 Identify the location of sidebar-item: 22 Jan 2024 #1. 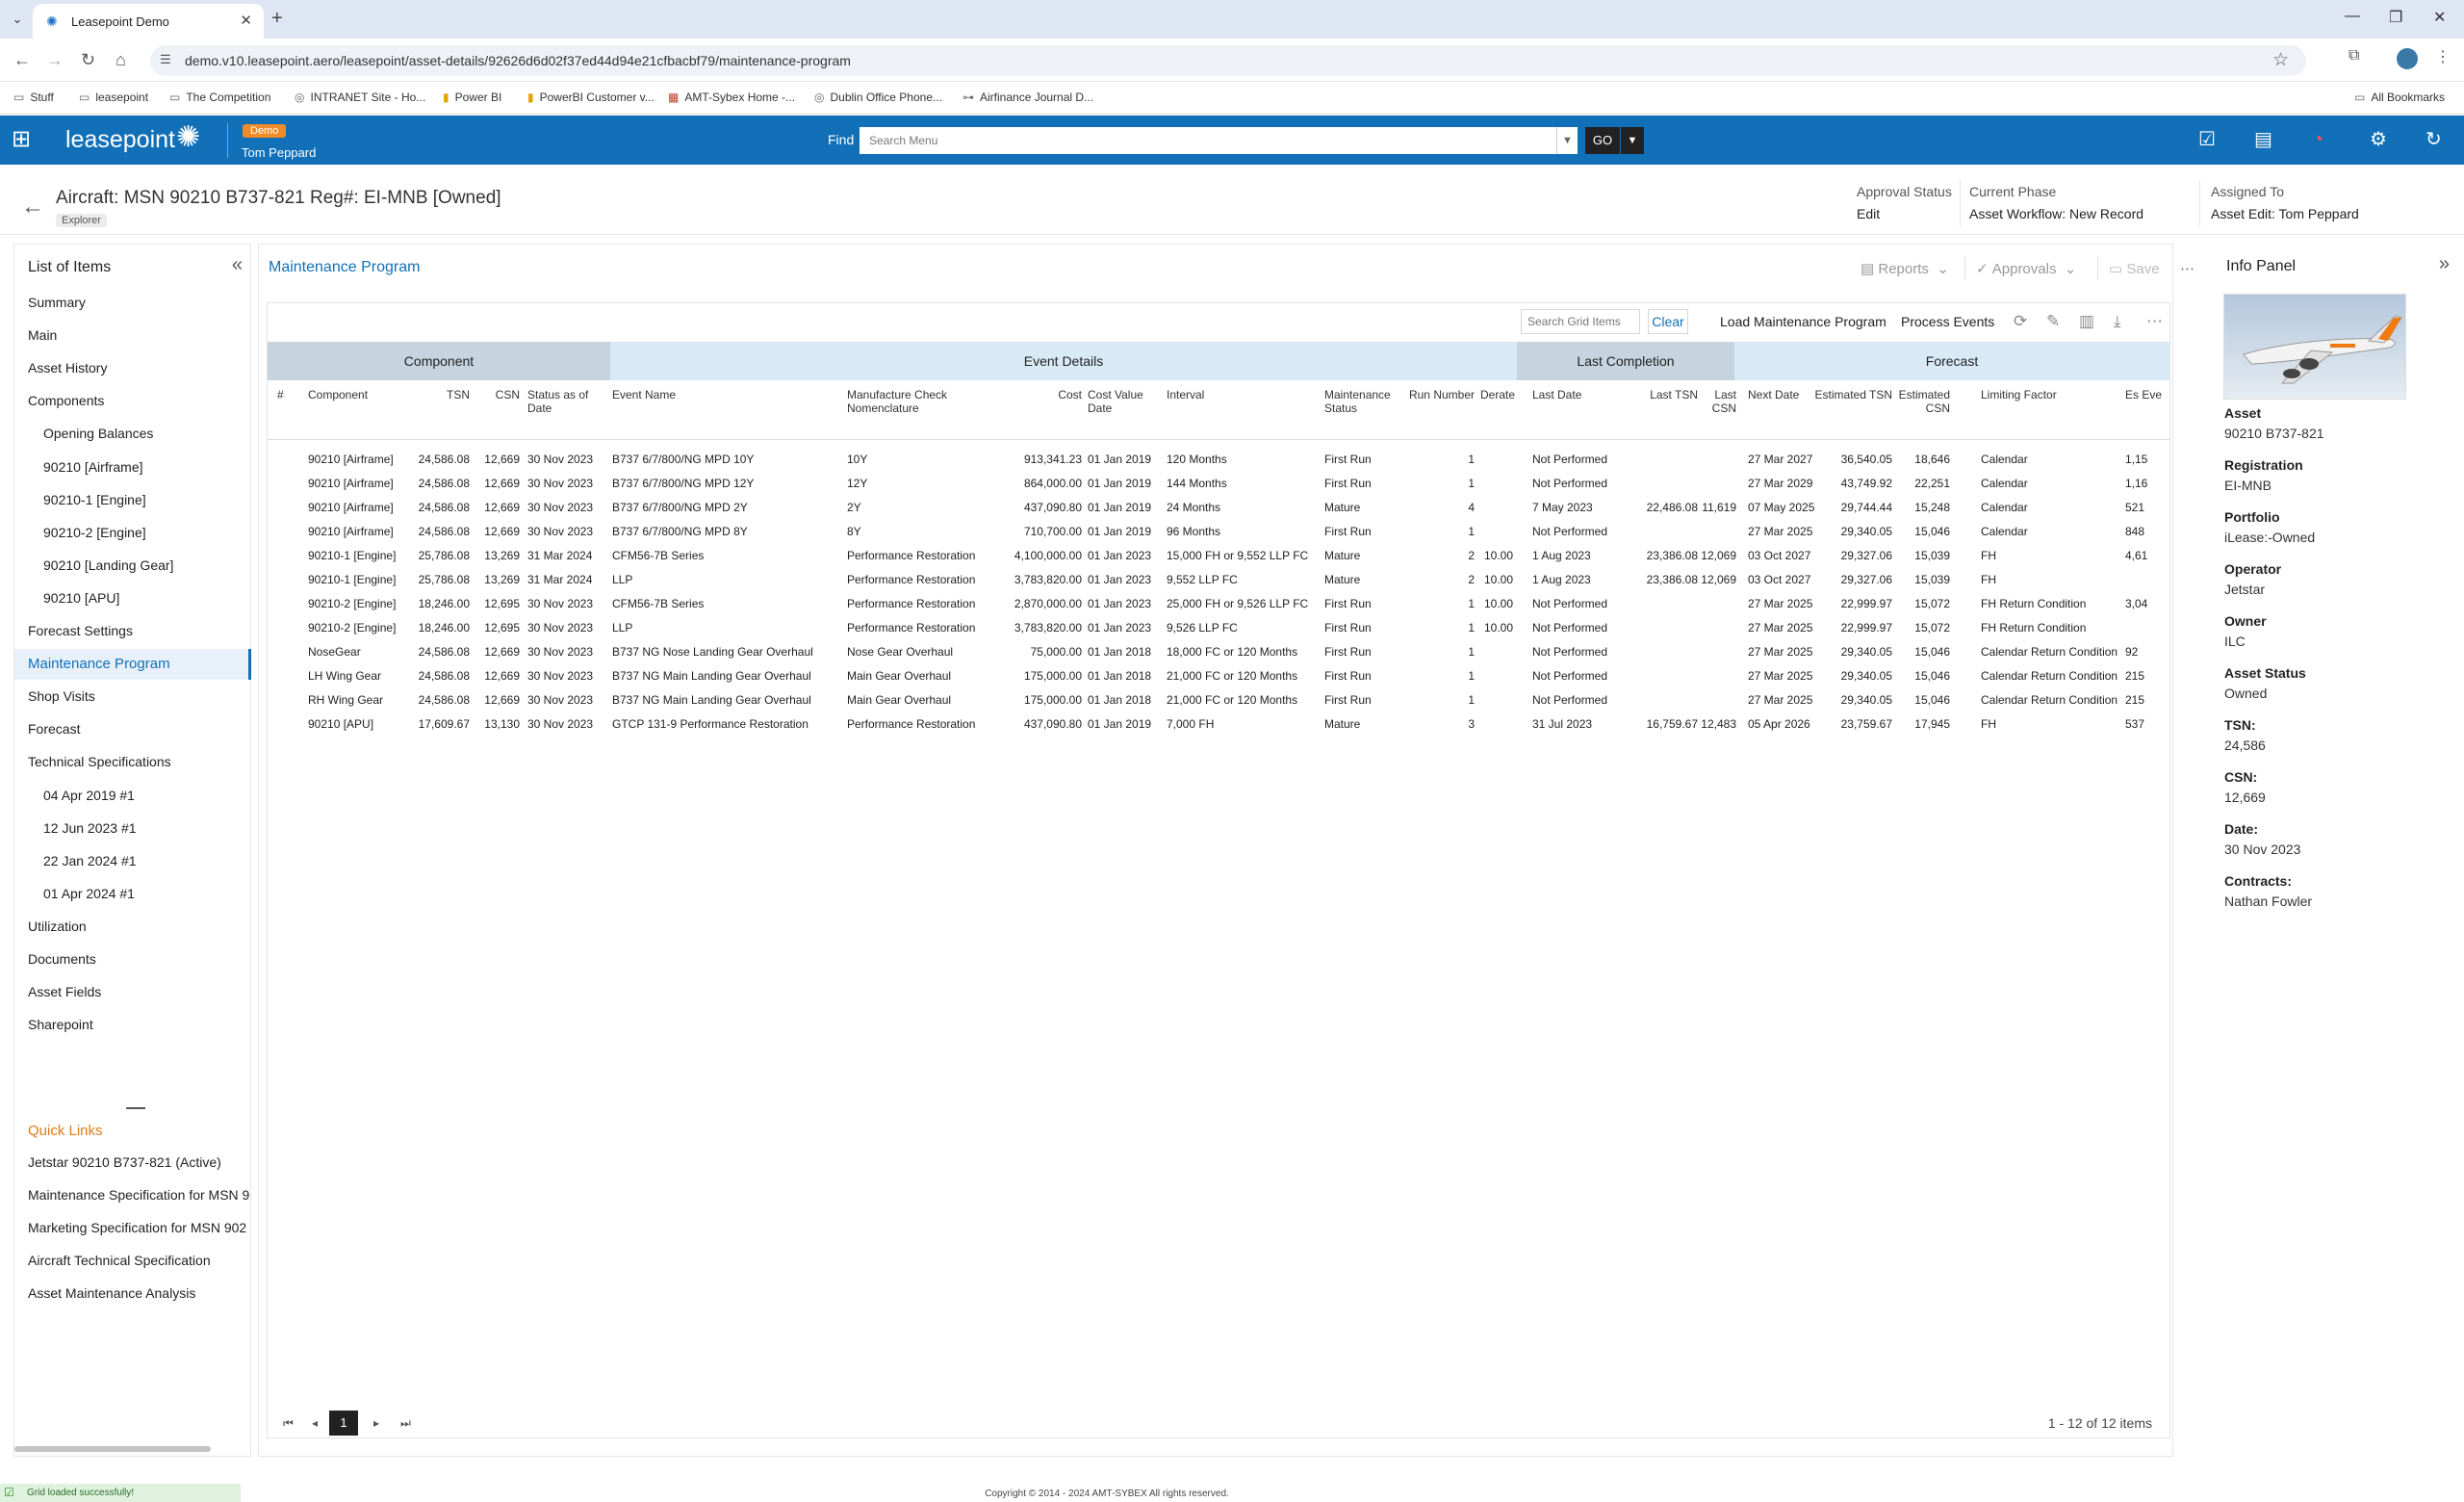
(90, 861).